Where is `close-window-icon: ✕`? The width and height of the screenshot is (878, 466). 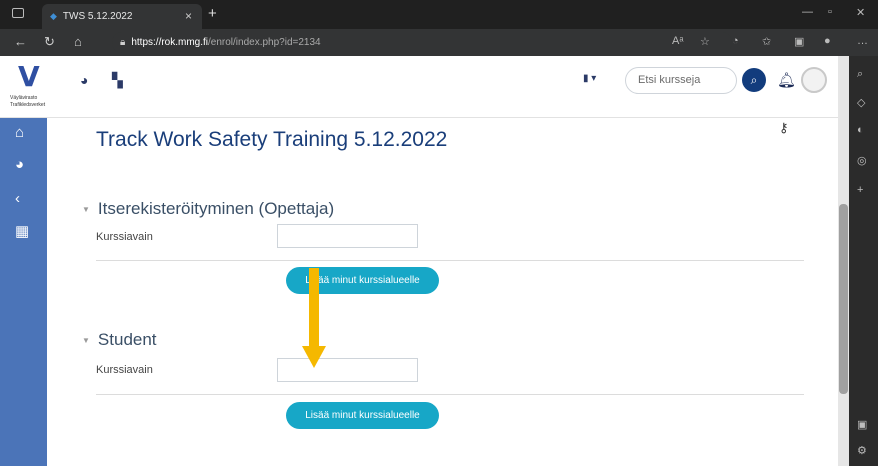 close-window-icon: ✕ is located at coordinates (860, 12).